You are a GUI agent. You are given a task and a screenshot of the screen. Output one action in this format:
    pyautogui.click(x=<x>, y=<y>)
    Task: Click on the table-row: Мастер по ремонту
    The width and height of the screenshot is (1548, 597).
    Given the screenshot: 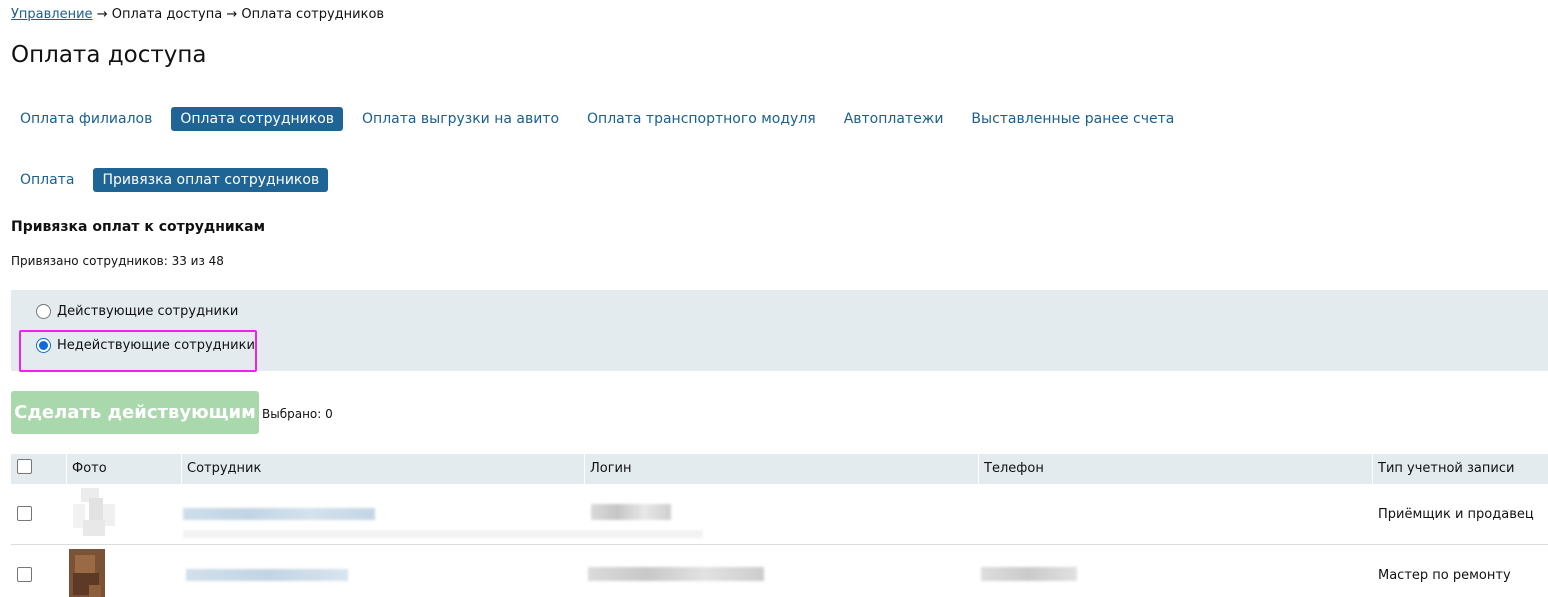 What is the action you would take?
    pyautogui.click(x=779, y=571)
    